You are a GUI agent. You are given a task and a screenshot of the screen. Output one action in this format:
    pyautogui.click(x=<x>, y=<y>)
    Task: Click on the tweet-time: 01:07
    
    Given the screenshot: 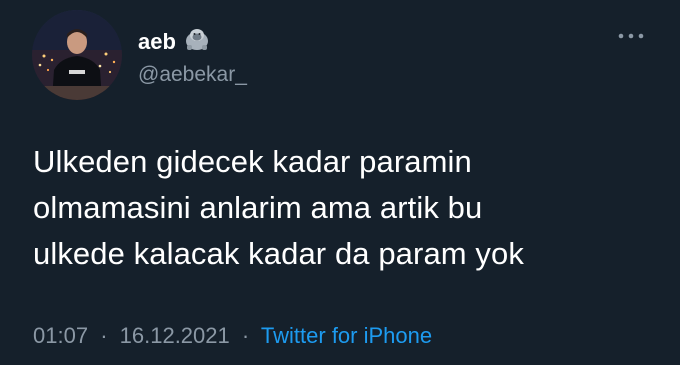 What is the action you would take?
    pyautogui.click(x=60, y=335)
    